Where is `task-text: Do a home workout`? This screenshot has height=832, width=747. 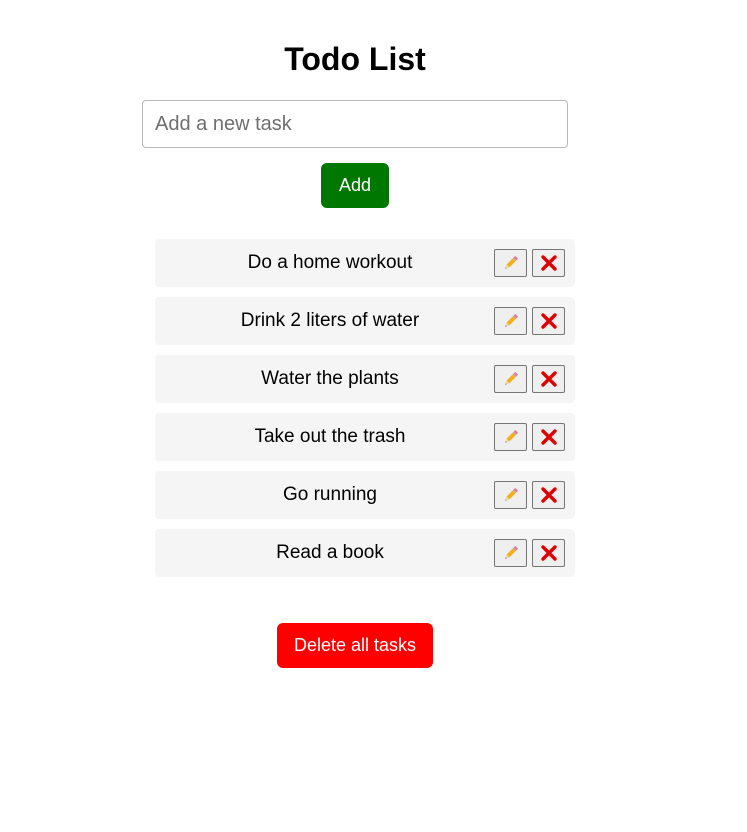 task-text: Do a home workout is located at coordinates (330, 262).